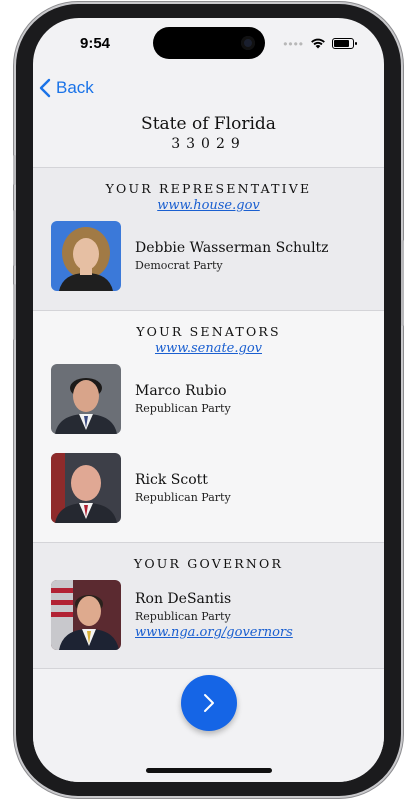 This screenshot has height=800, width=417. Describe the element at coordinates (14, 312) in the screenshot. I see `volume-down-button` at that location.